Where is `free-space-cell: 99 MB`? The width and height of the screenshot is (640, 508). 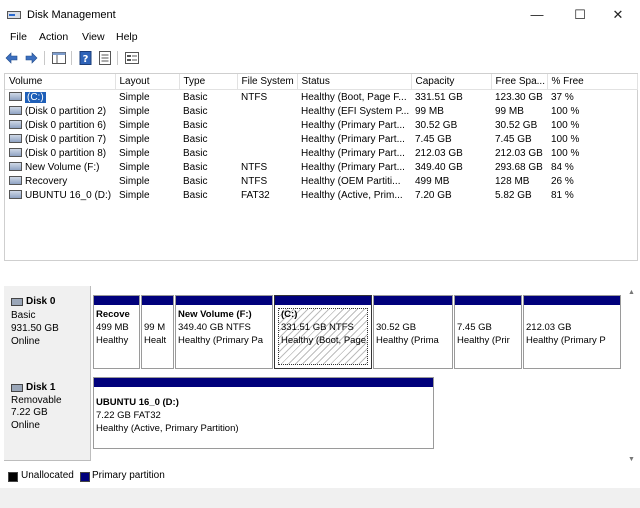
free-space-cell: 99 MB is located at coordinates (509, 111).